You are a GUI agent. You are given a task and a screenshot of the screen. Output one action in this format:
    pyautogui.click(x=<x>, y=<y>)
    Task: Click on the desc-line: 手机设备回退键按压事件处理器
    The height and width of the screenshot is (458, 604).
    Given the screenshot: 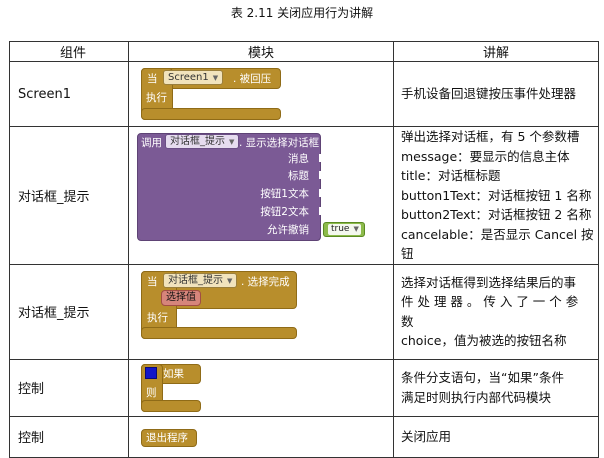 What is the action you would take?
    pyautogui.click(x=489, y=94)
    